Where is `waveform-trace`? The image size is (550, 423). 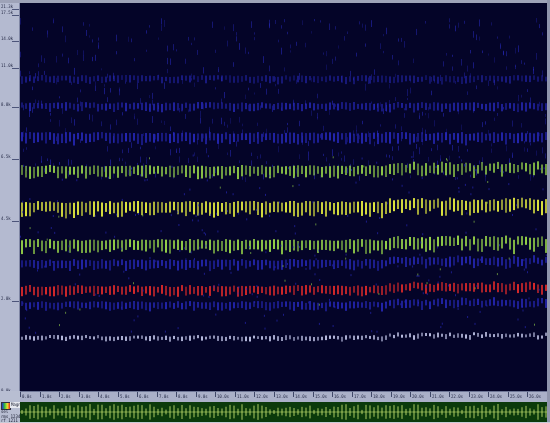 waveform-trace is located at coordinates (283, 412).